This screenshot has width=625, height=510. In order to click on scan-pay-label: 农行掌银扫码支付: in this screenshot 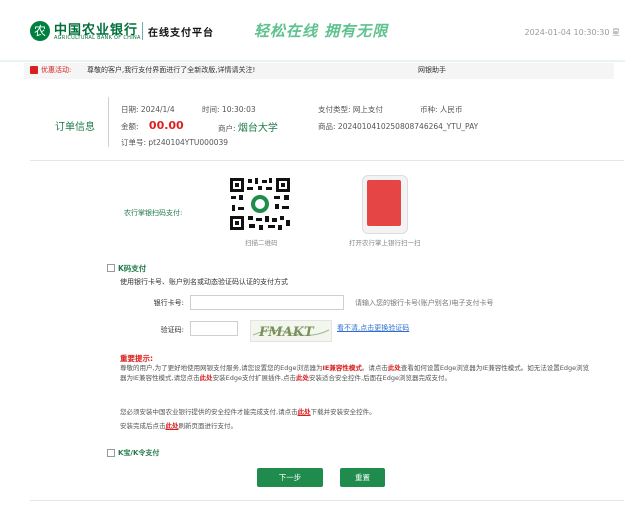, I will do `click(153, 213)`.